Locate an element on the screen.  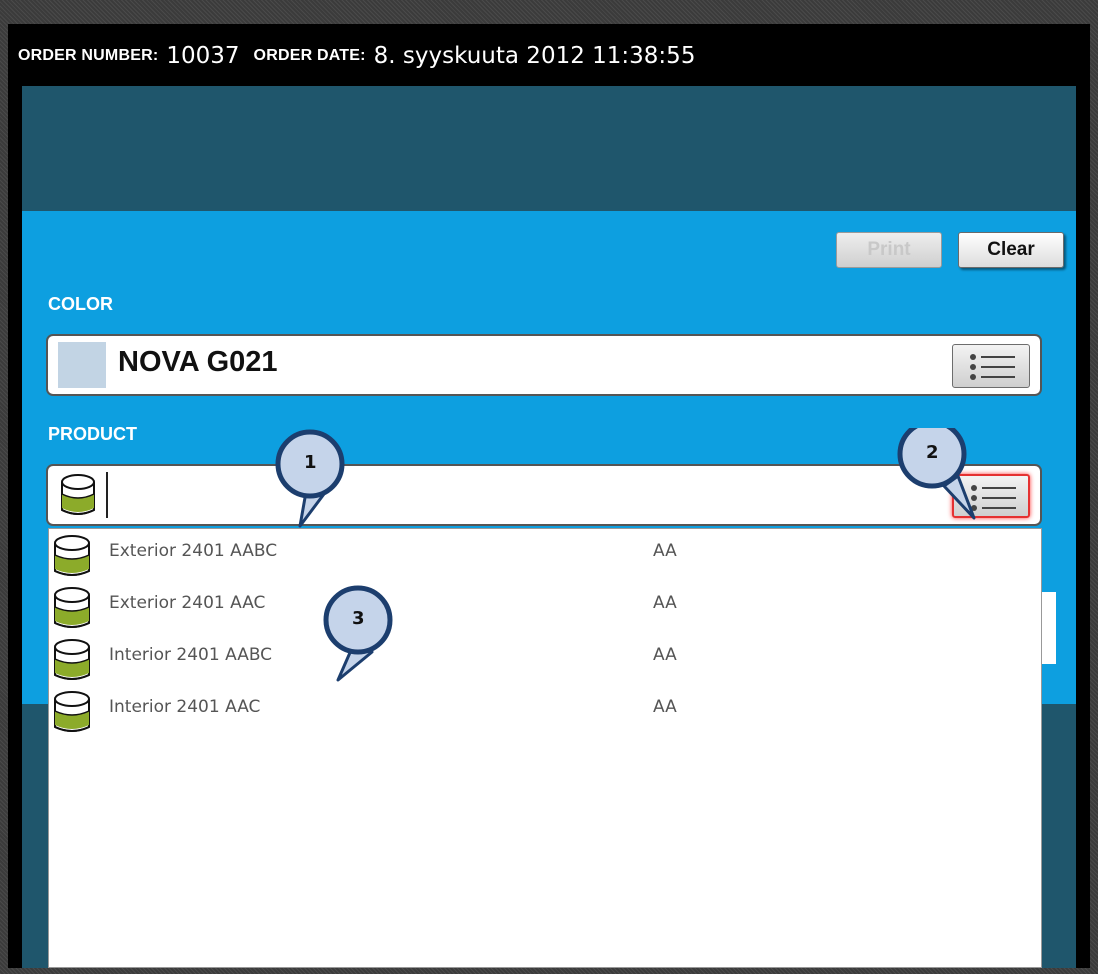
list-item: Interior 2401 AAC AA is located at coordinates (545, 710).